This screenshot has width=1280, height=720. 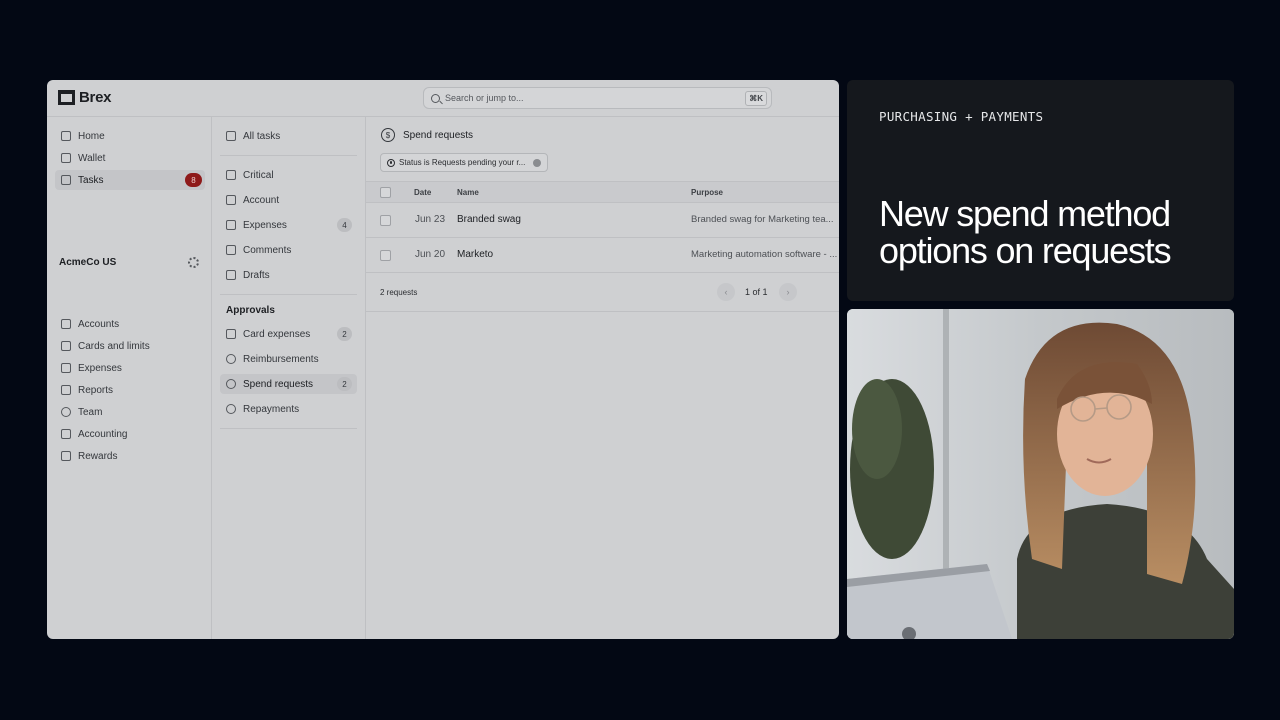 I want to click on row-name: Marketo, so click(x=475, y=254).